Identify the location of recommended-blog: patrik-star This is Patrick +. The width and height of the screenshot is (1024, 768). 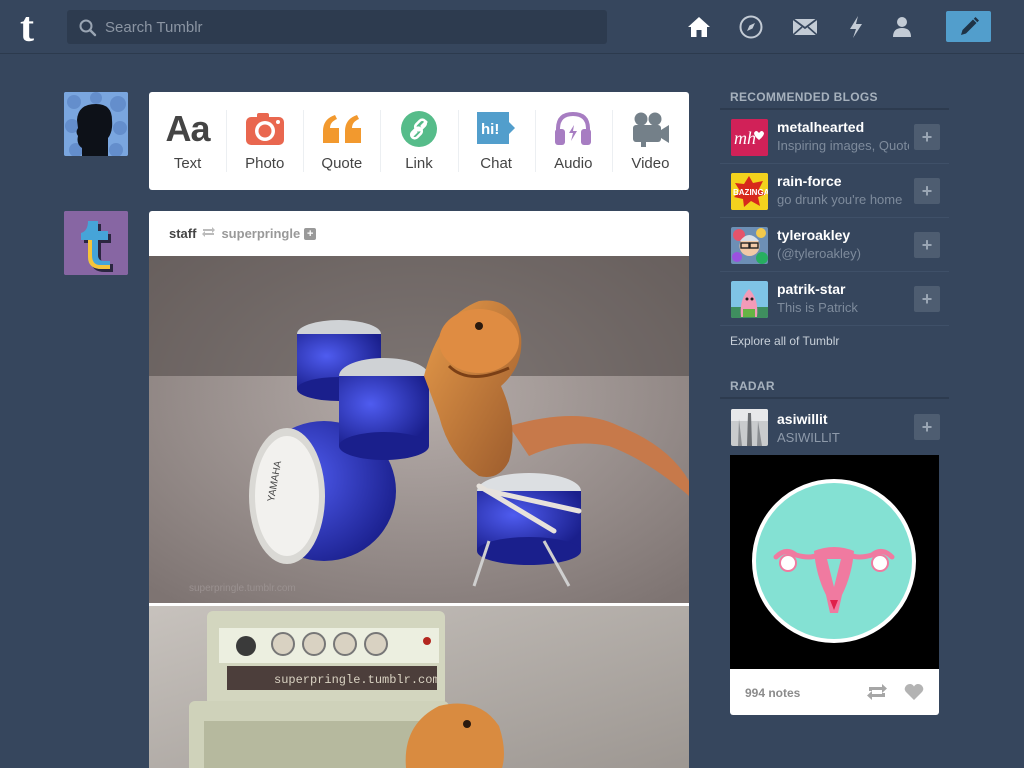
(834, 299).